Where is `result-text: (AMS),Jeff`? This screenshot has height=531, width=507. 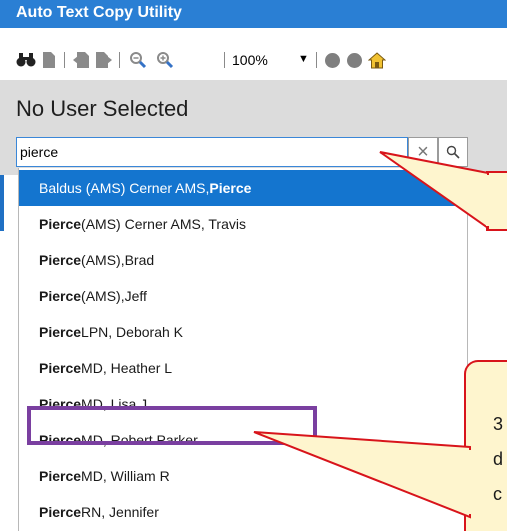
result-text: (AMS),Jeff is located at coordinates (114, 296).